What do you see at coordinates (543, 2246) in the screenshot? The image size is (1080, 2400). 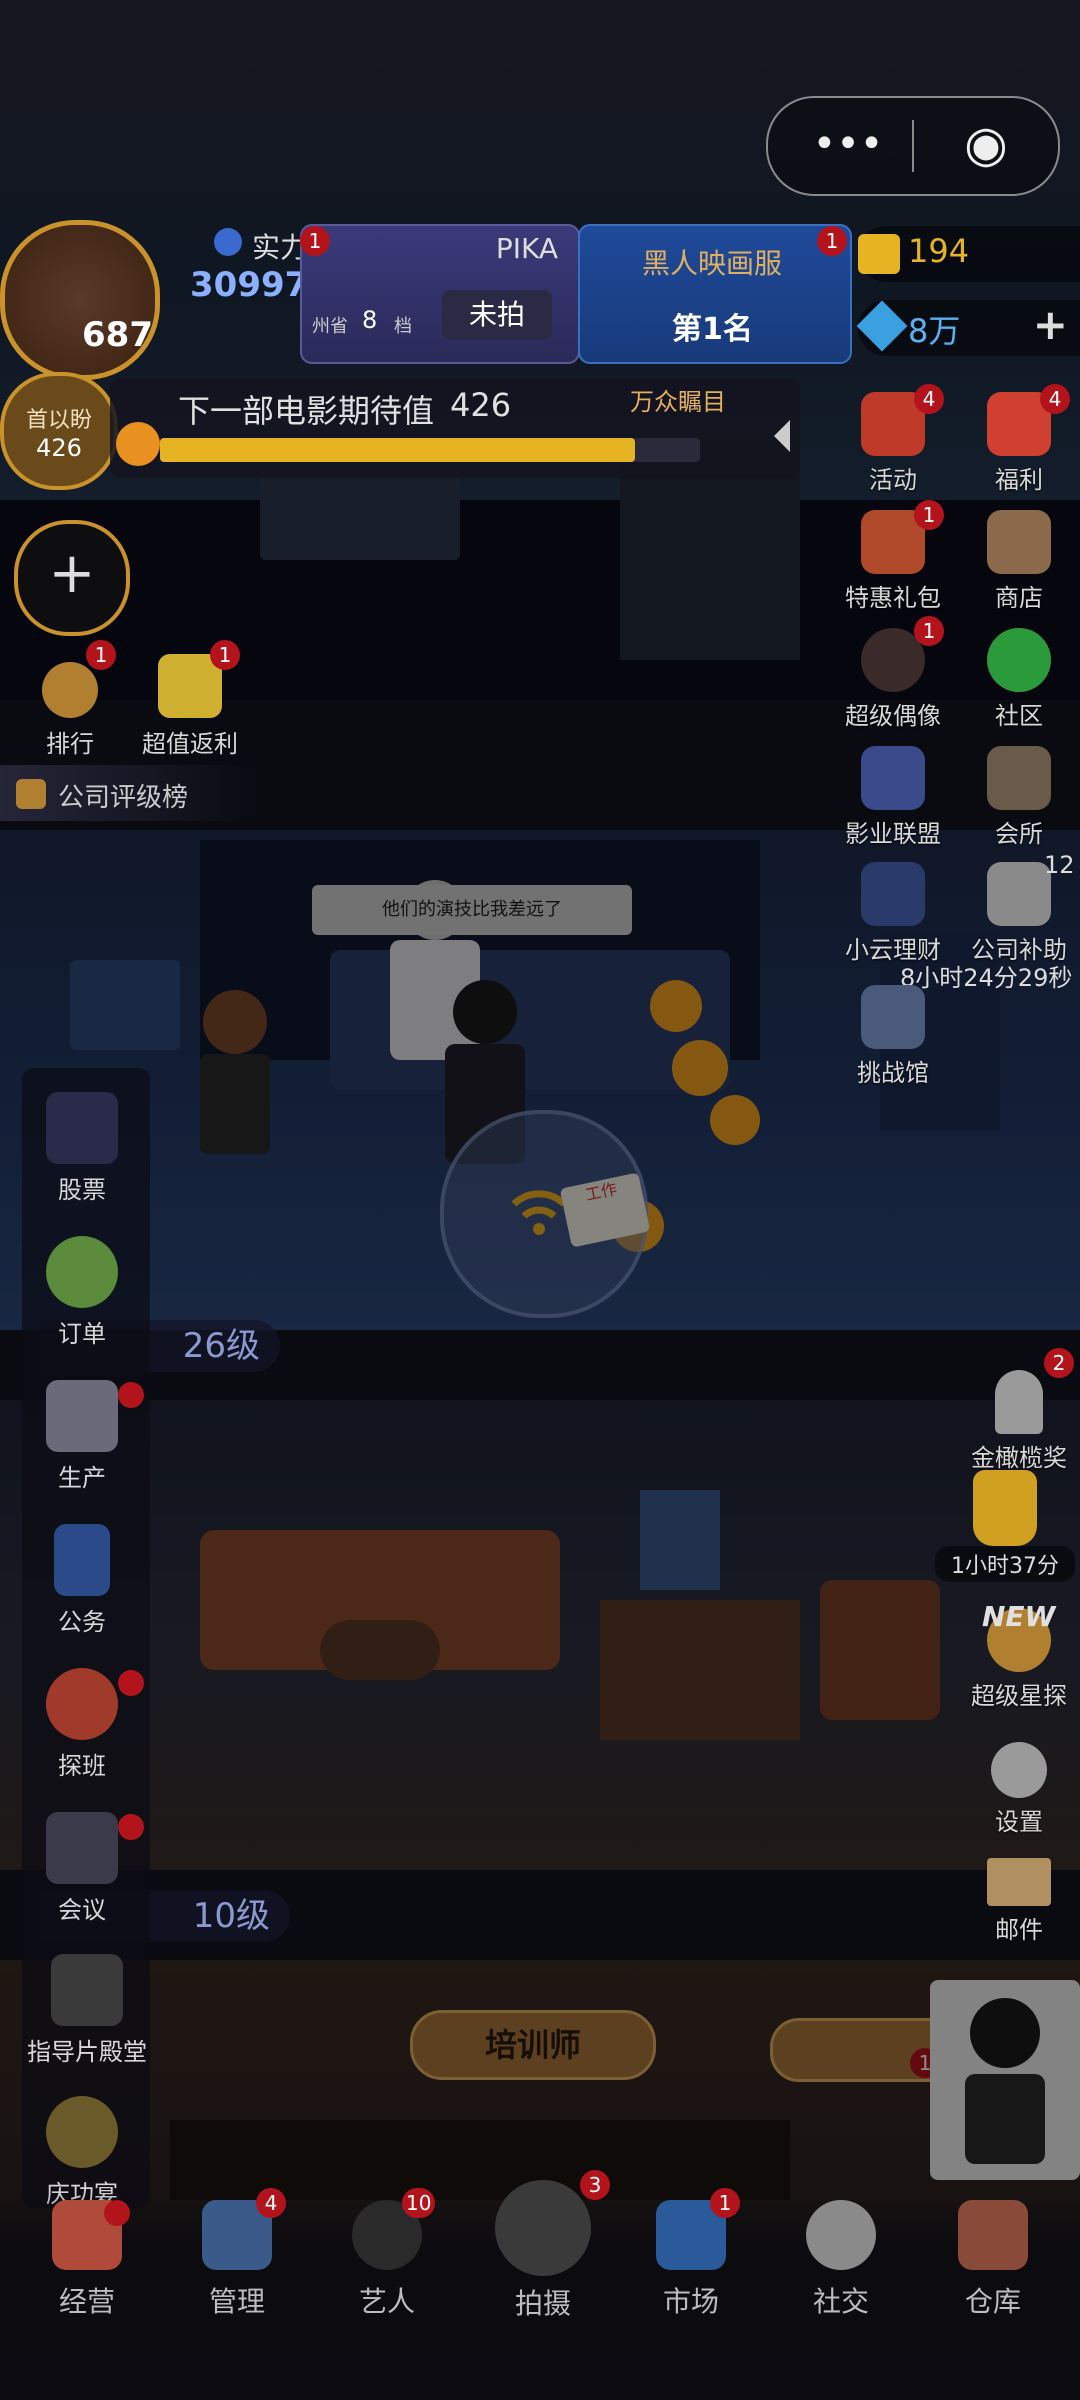 I see `nav-shoot: 拍摄 3` at bounding box center [543, 2246].